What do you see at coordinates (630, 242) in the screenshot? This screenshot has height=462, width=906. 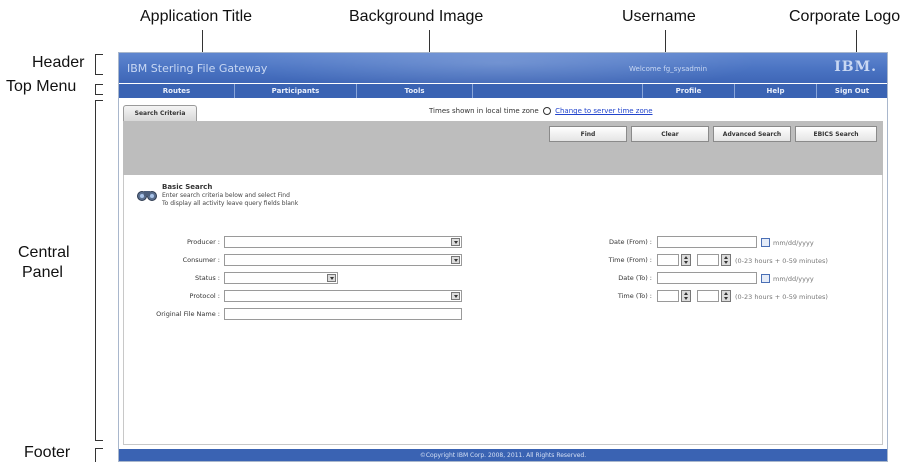 I see `date-from-label: Date (From) :` at bounding box center [630, 242].